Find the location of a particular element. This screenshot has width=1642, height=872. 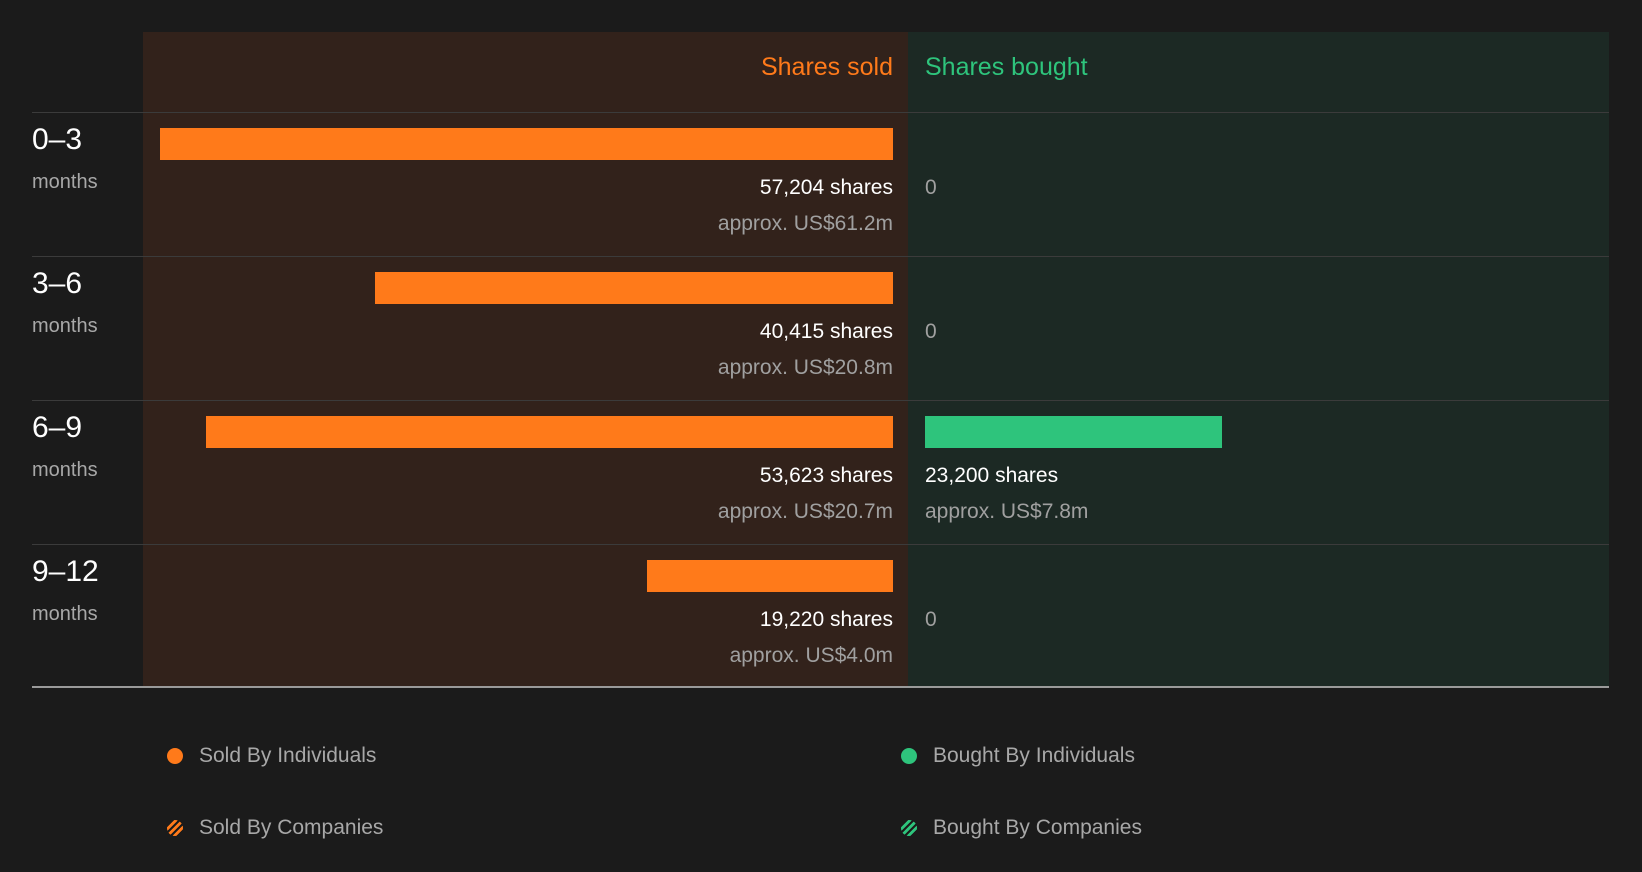

sold-shares-value: 40,415 shares is located at coordinates (826, 331).